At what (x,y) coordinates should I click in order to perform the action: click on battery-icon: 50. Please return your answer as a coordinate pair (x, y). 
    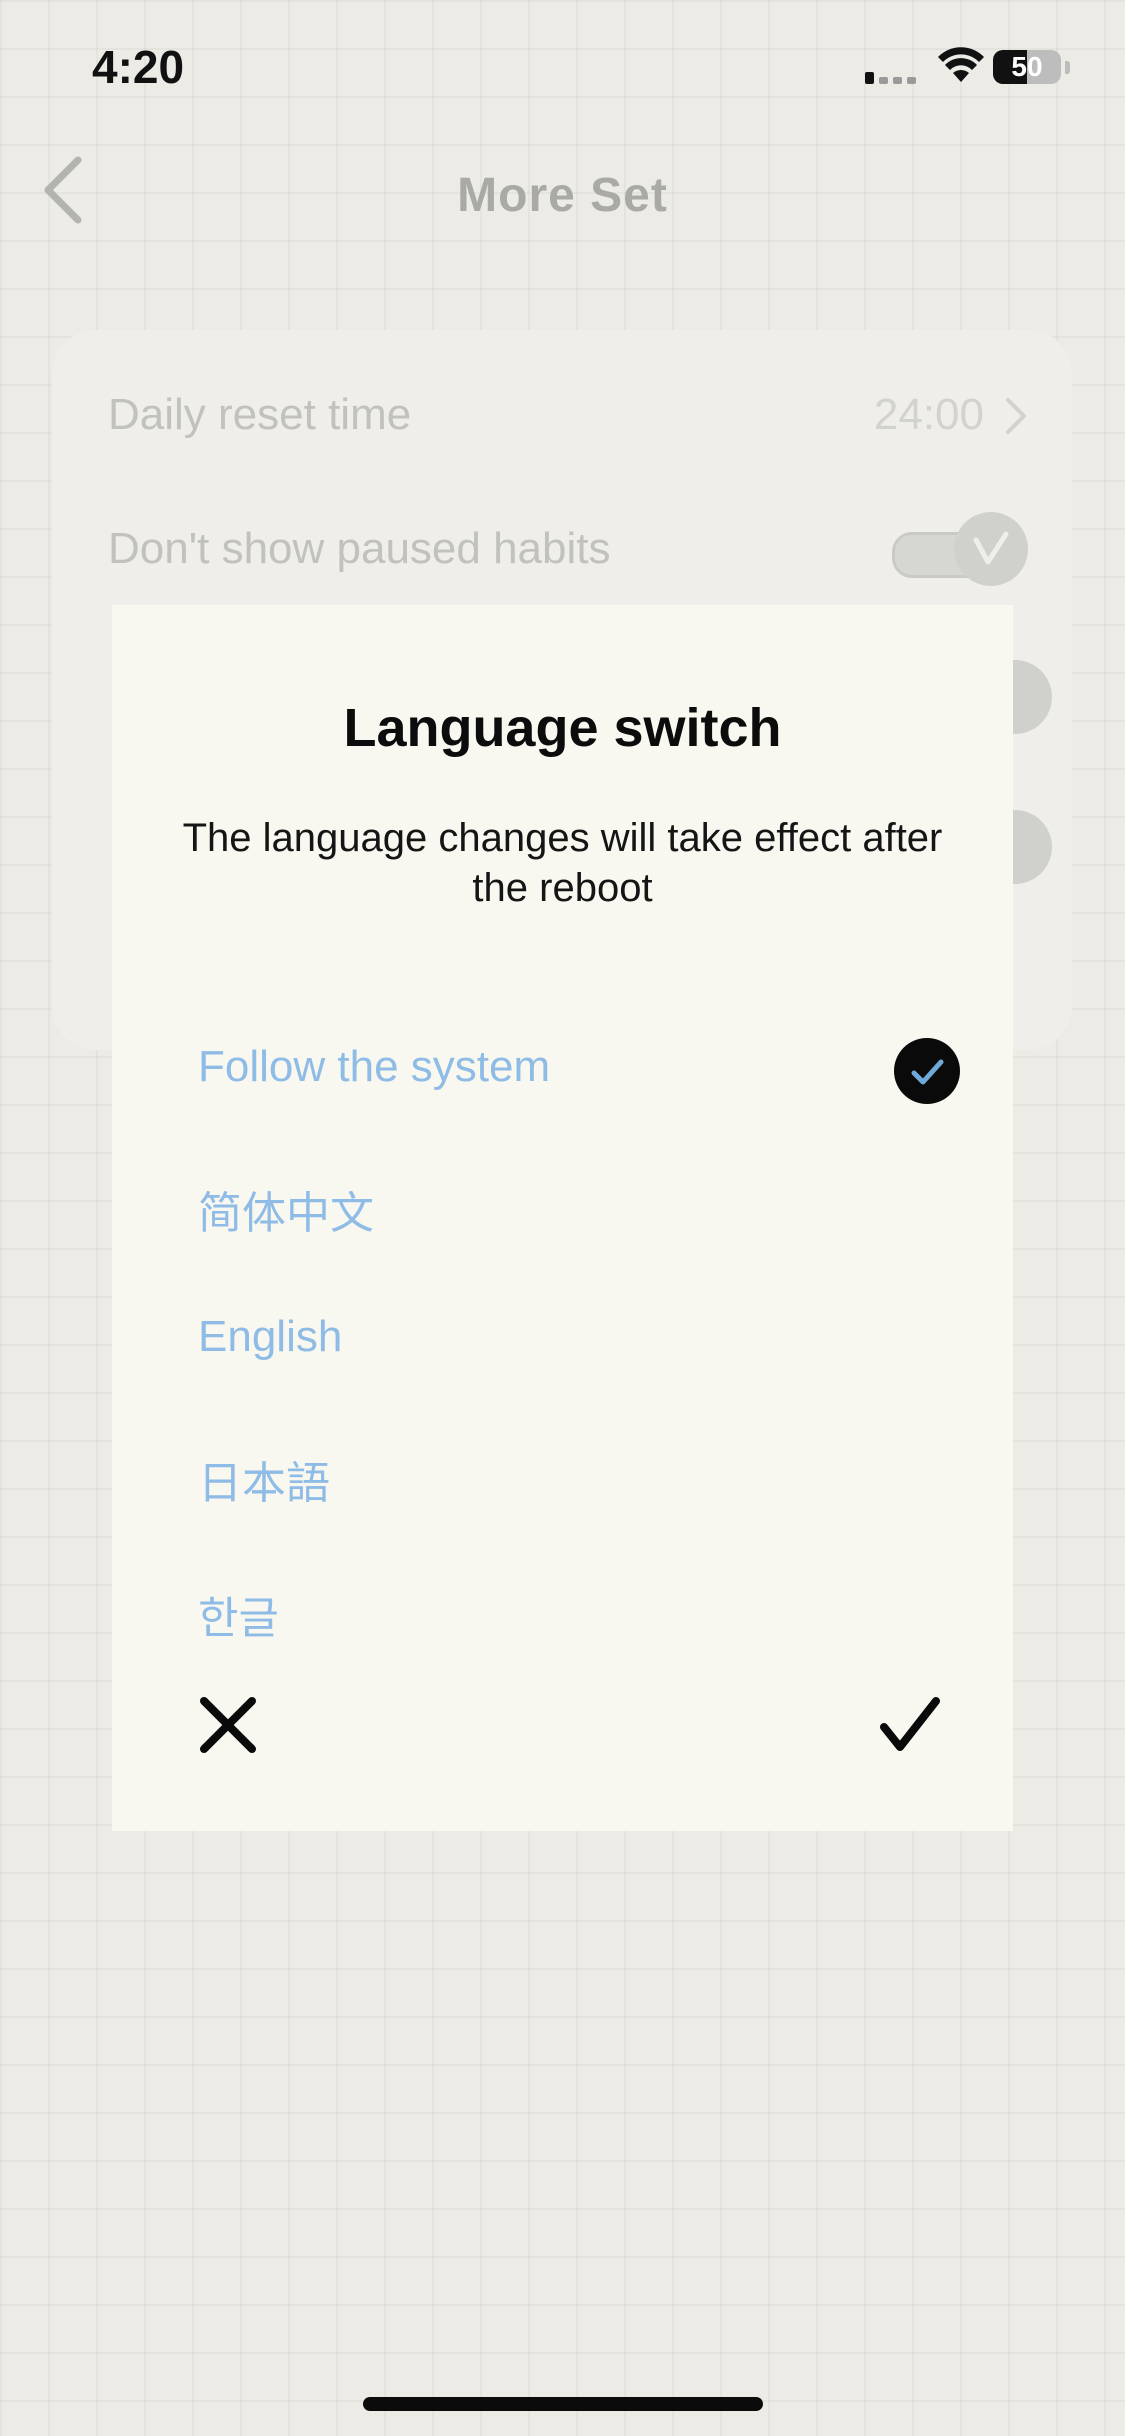
    Looking at the image, I should click on (1027, 67).